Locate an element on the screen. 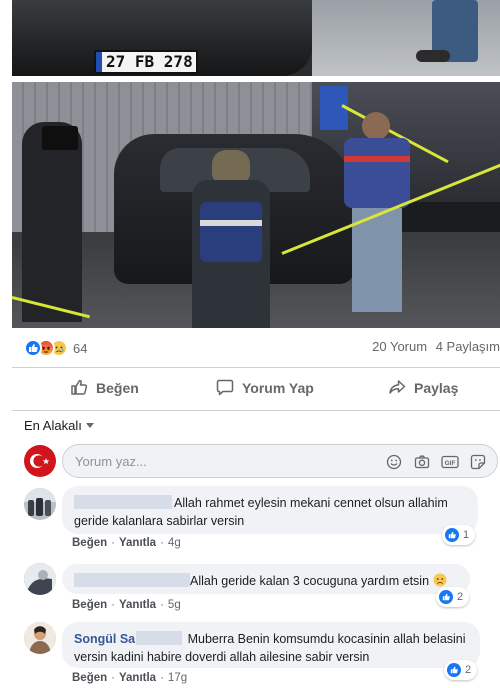  comment-reaction-count: 1 is located at coordinates (466, 535).